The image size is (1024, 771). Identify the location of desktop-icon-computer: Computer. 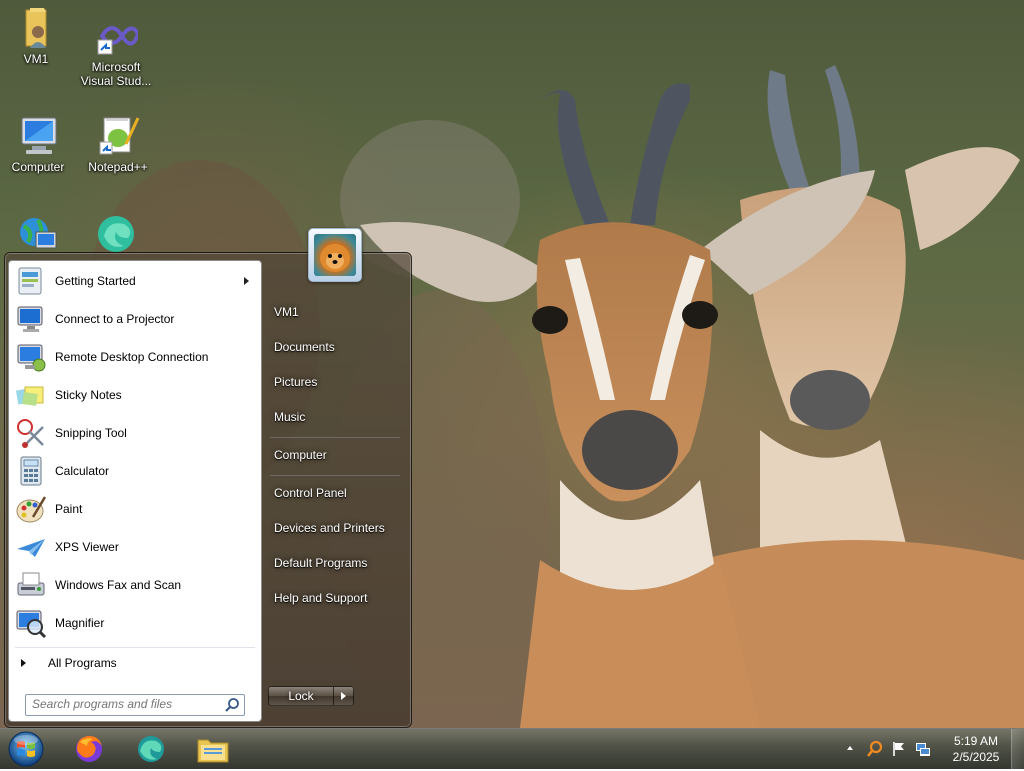
(39, 144).